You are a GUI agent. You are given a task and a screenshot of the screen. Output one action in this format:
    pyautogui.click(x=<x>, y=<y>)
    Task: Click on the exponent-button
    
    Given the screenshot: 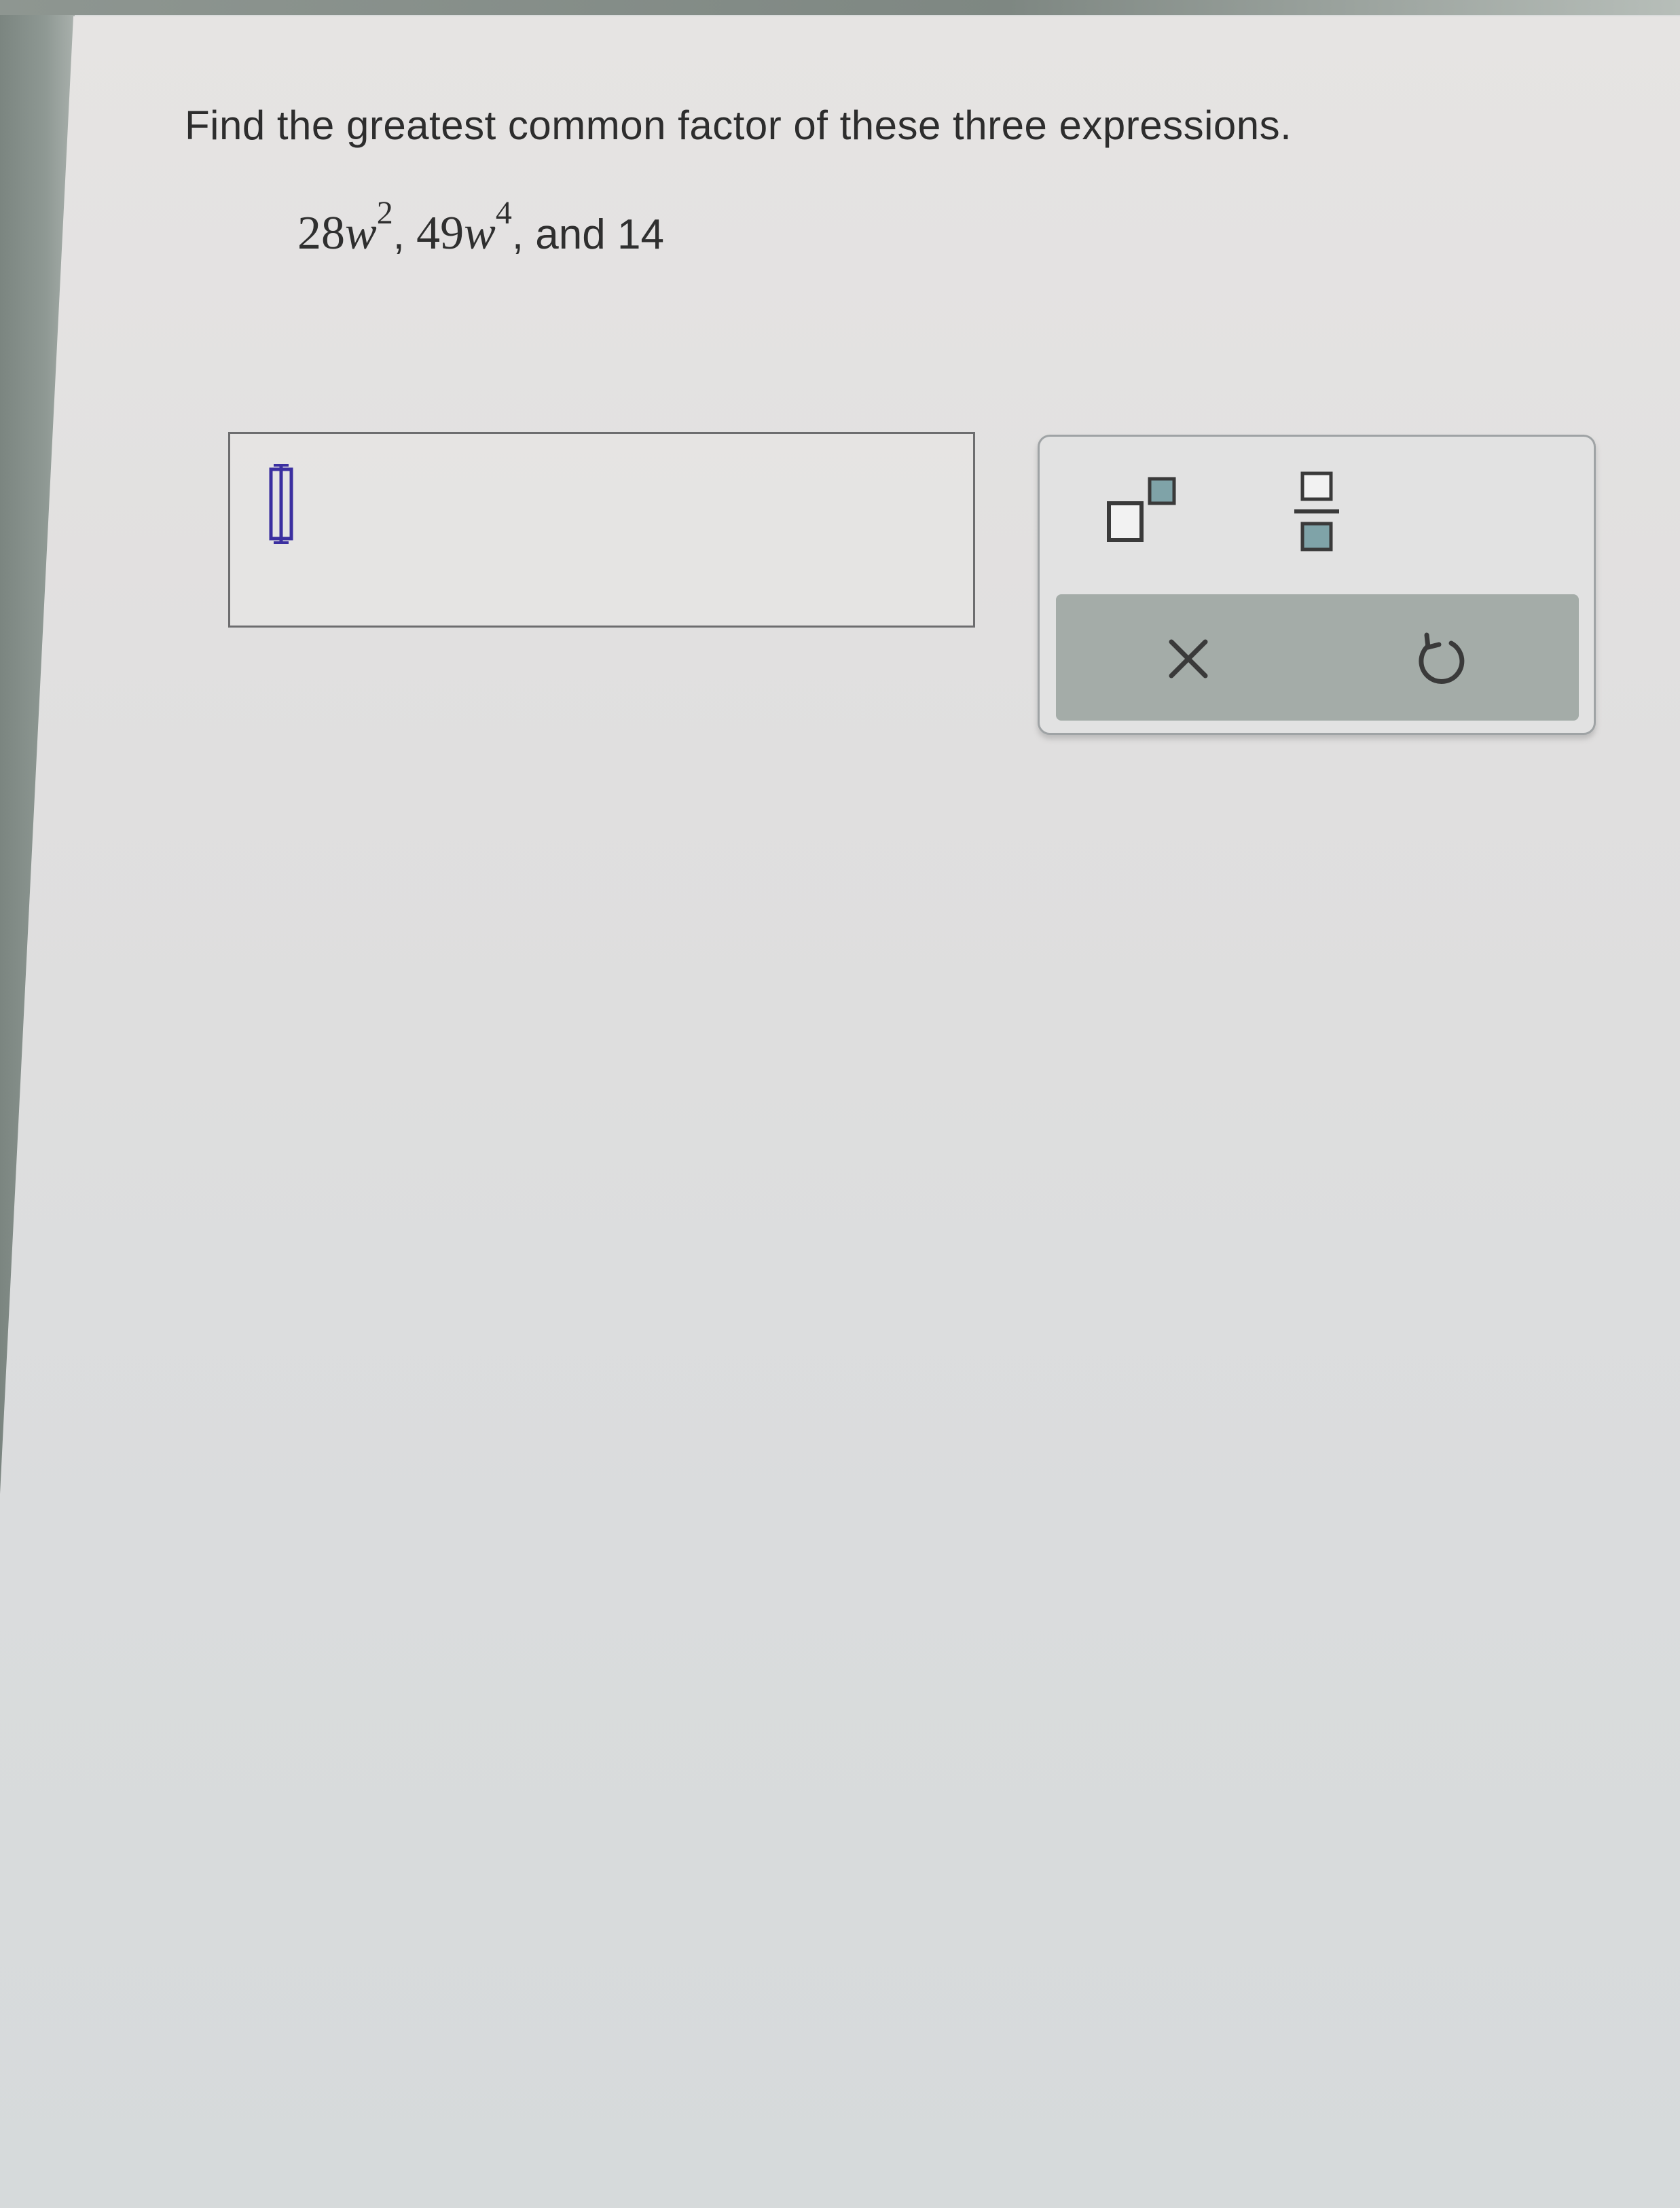 What is the action you would take?
    pyautogui.click(x=1145, y=511)
    